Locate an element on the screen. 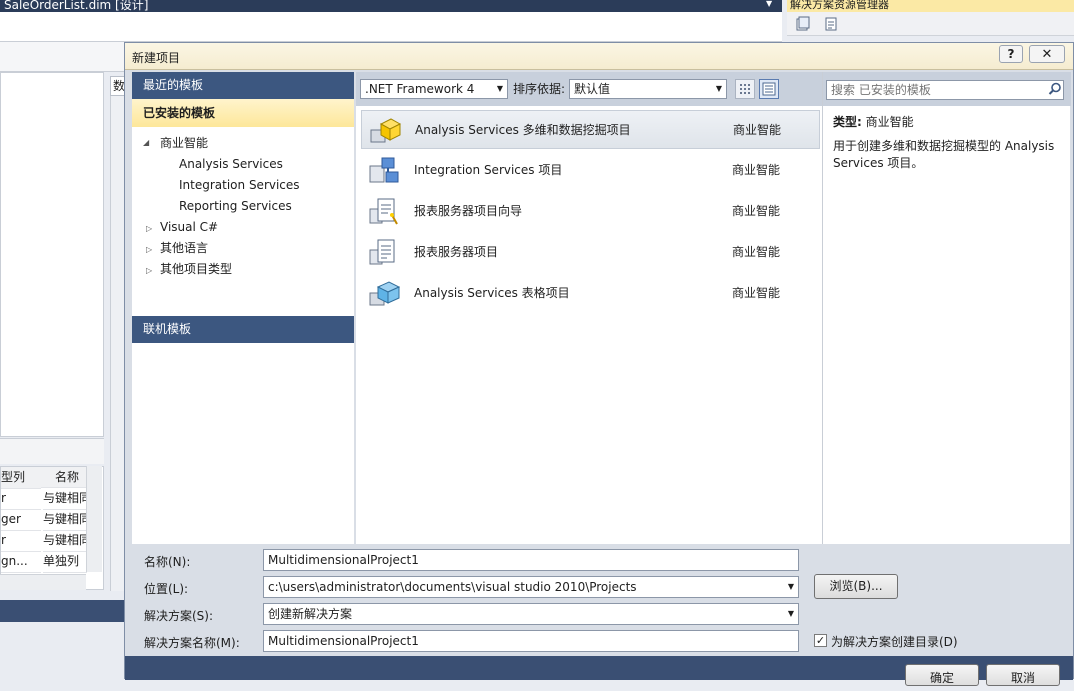  template-item: 报表服务器项目向导 商业智能 is located at coordinates (590, 211).